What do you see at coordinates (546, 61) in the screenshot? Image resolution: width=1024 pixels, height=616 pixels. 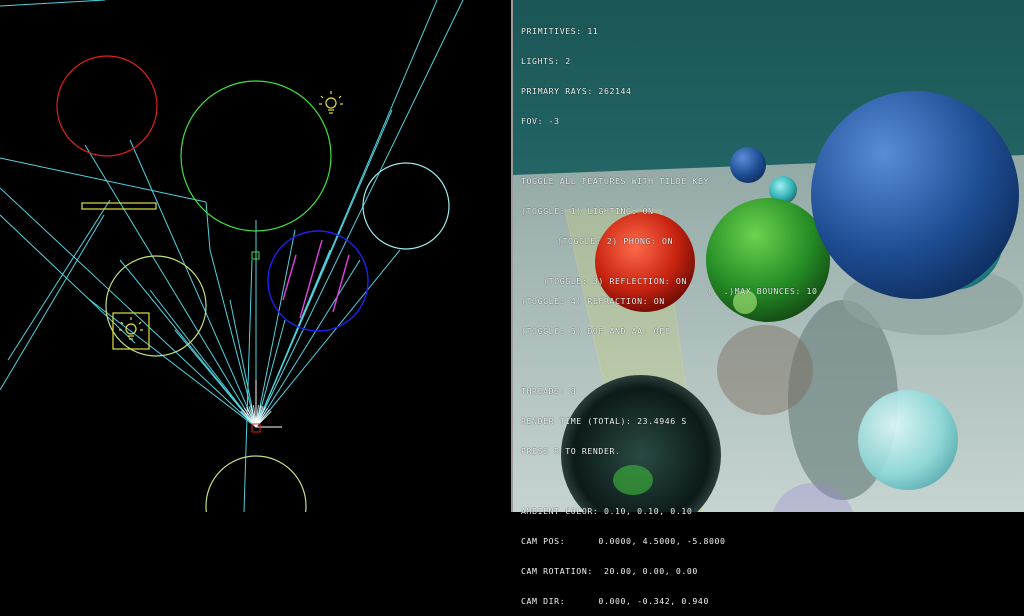 I see `lights-count: LIGHTS: 2` at bounding box center [546, 61].